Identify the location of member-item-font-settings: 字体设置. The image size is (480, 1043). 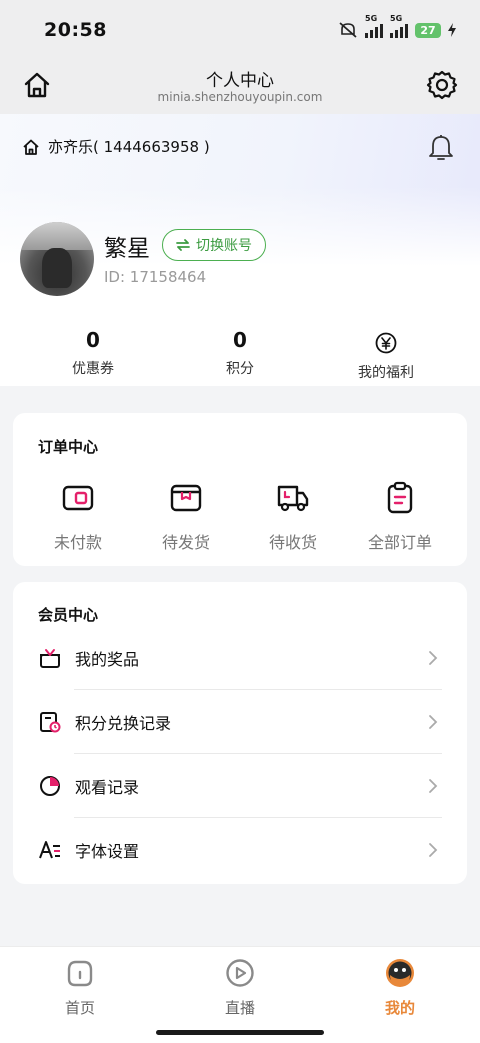
(240, 850).